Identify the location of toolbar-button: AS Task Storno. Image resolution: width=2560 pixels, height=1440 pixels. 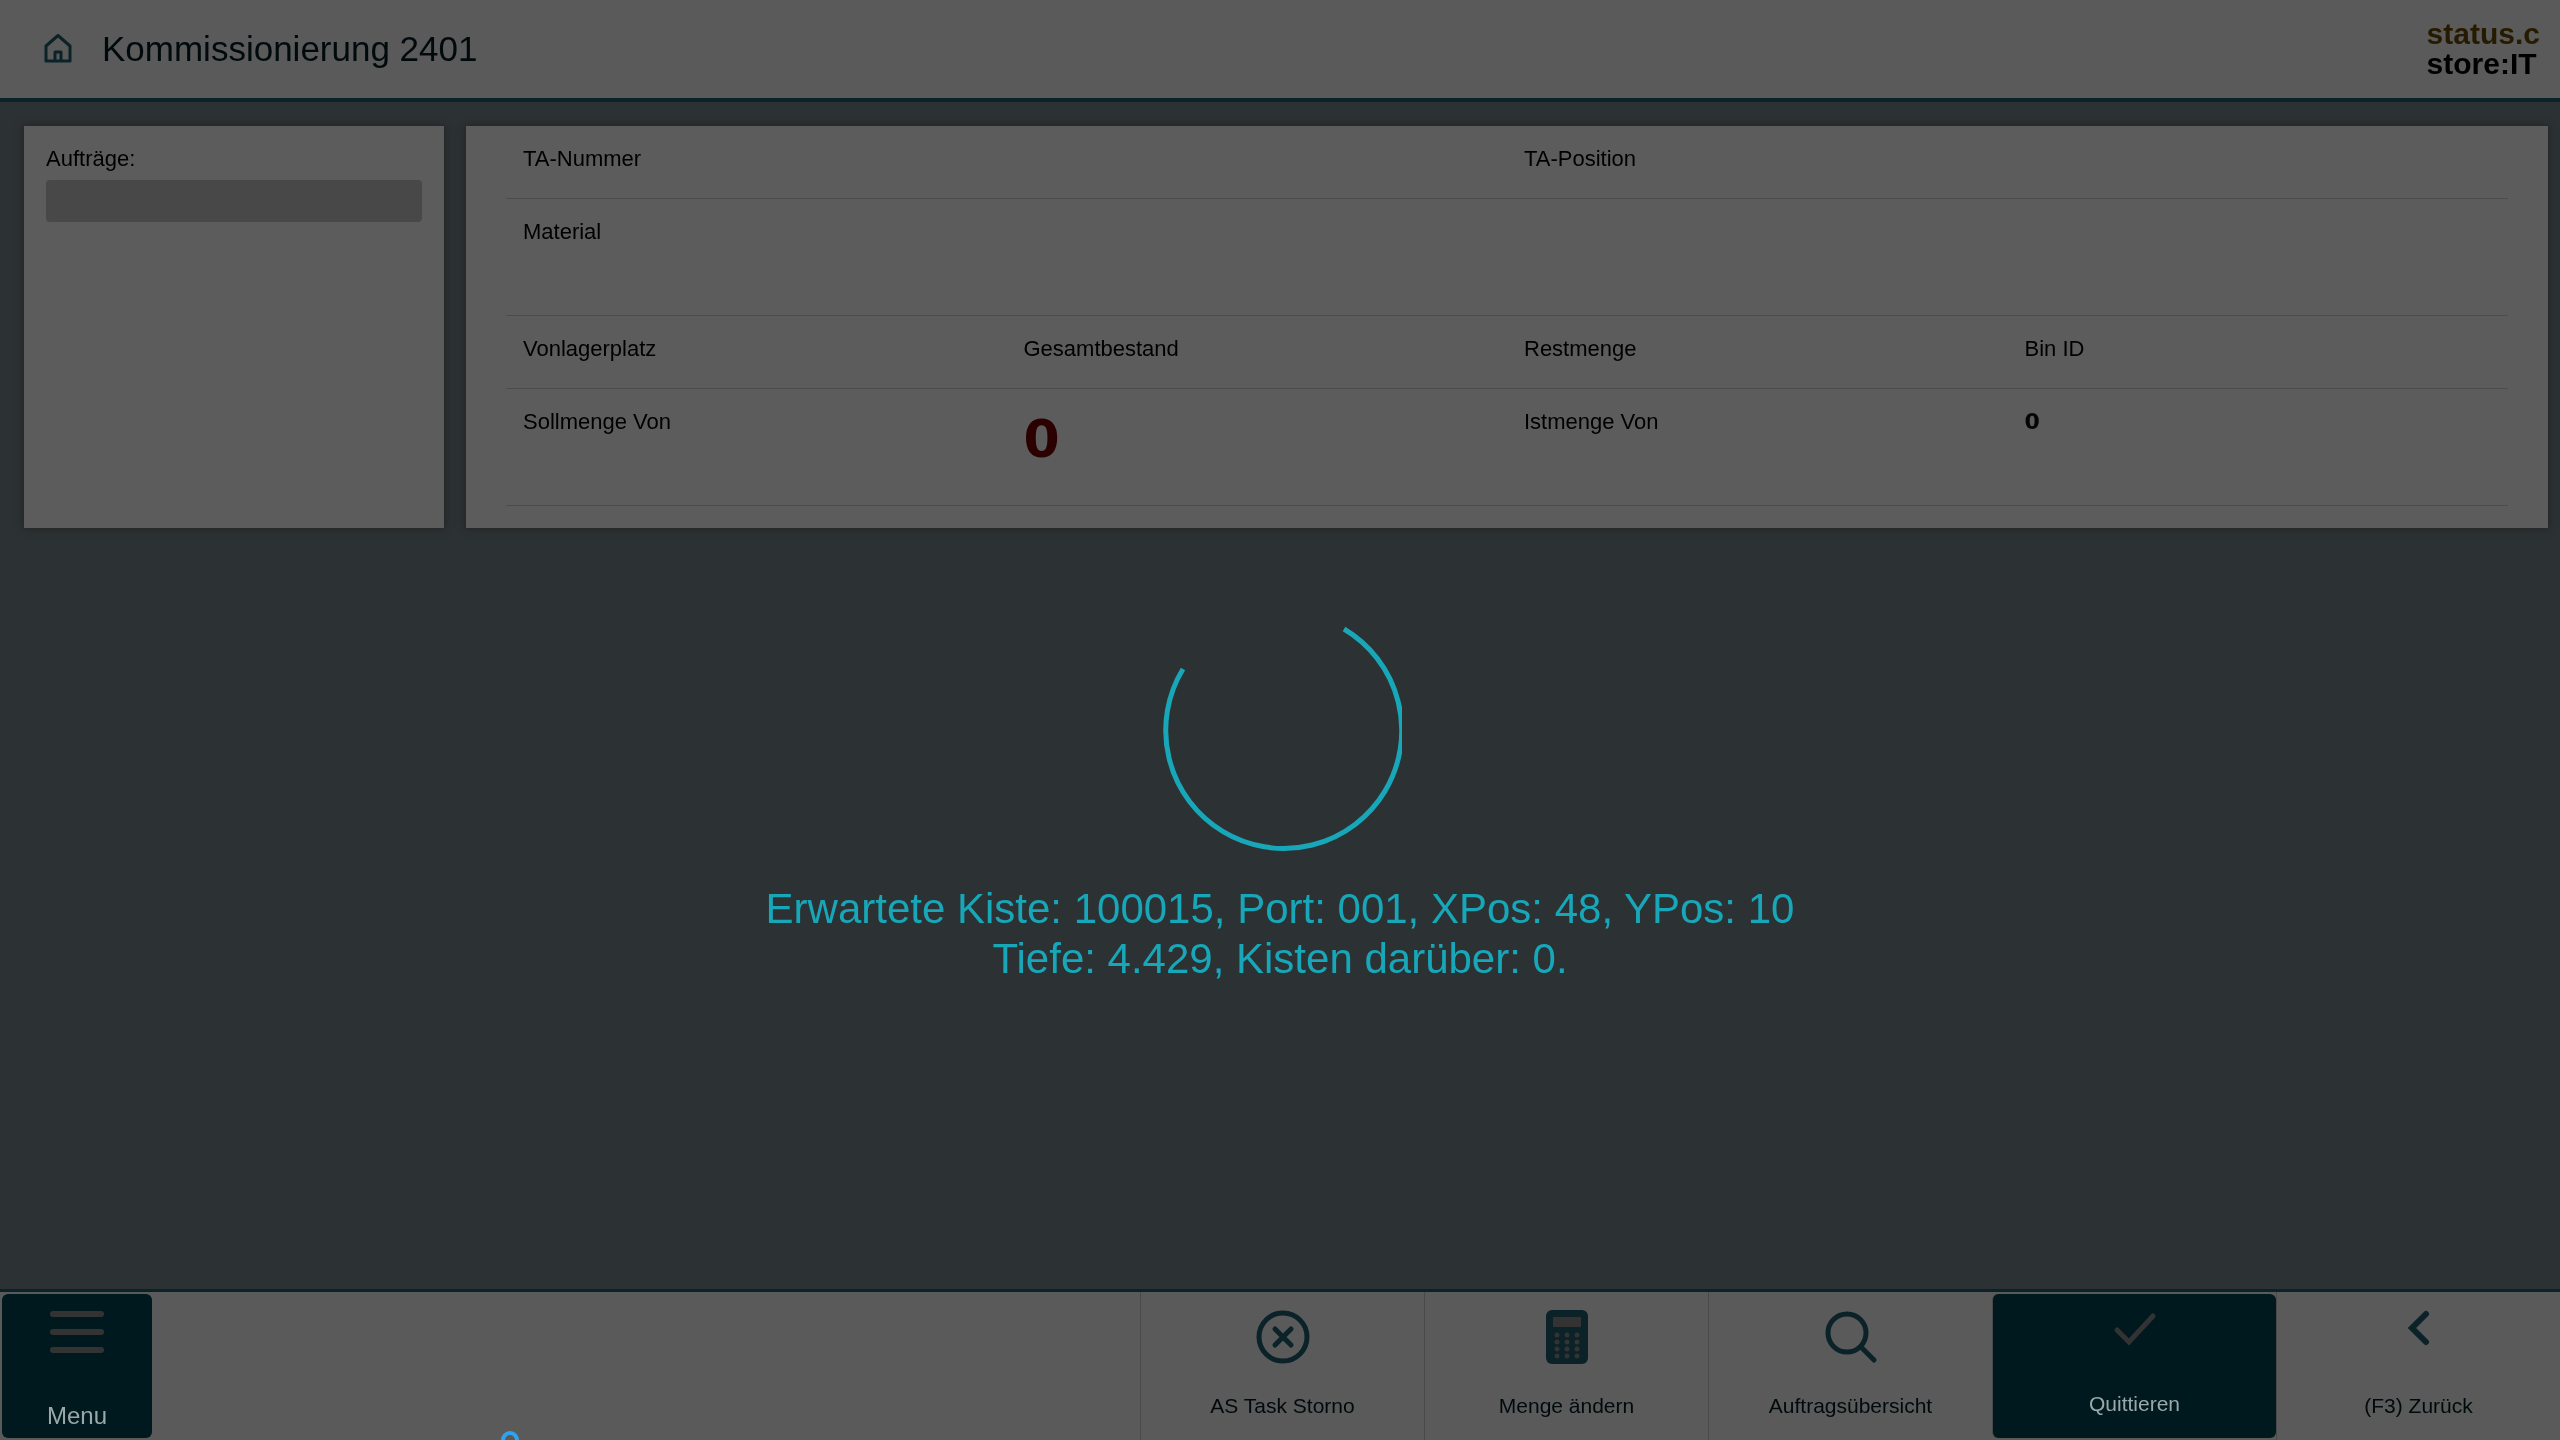
(1282, 1366).